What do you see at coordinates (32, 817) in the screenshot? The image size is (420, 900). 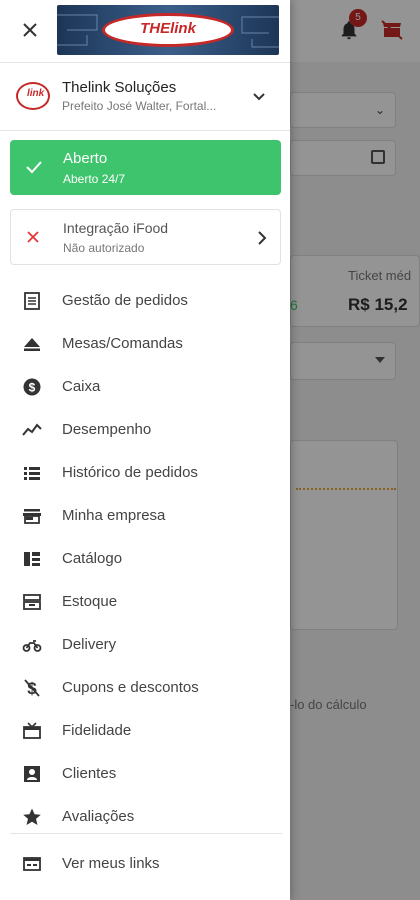 I see `star-icon` at bounding box center [32, 817].